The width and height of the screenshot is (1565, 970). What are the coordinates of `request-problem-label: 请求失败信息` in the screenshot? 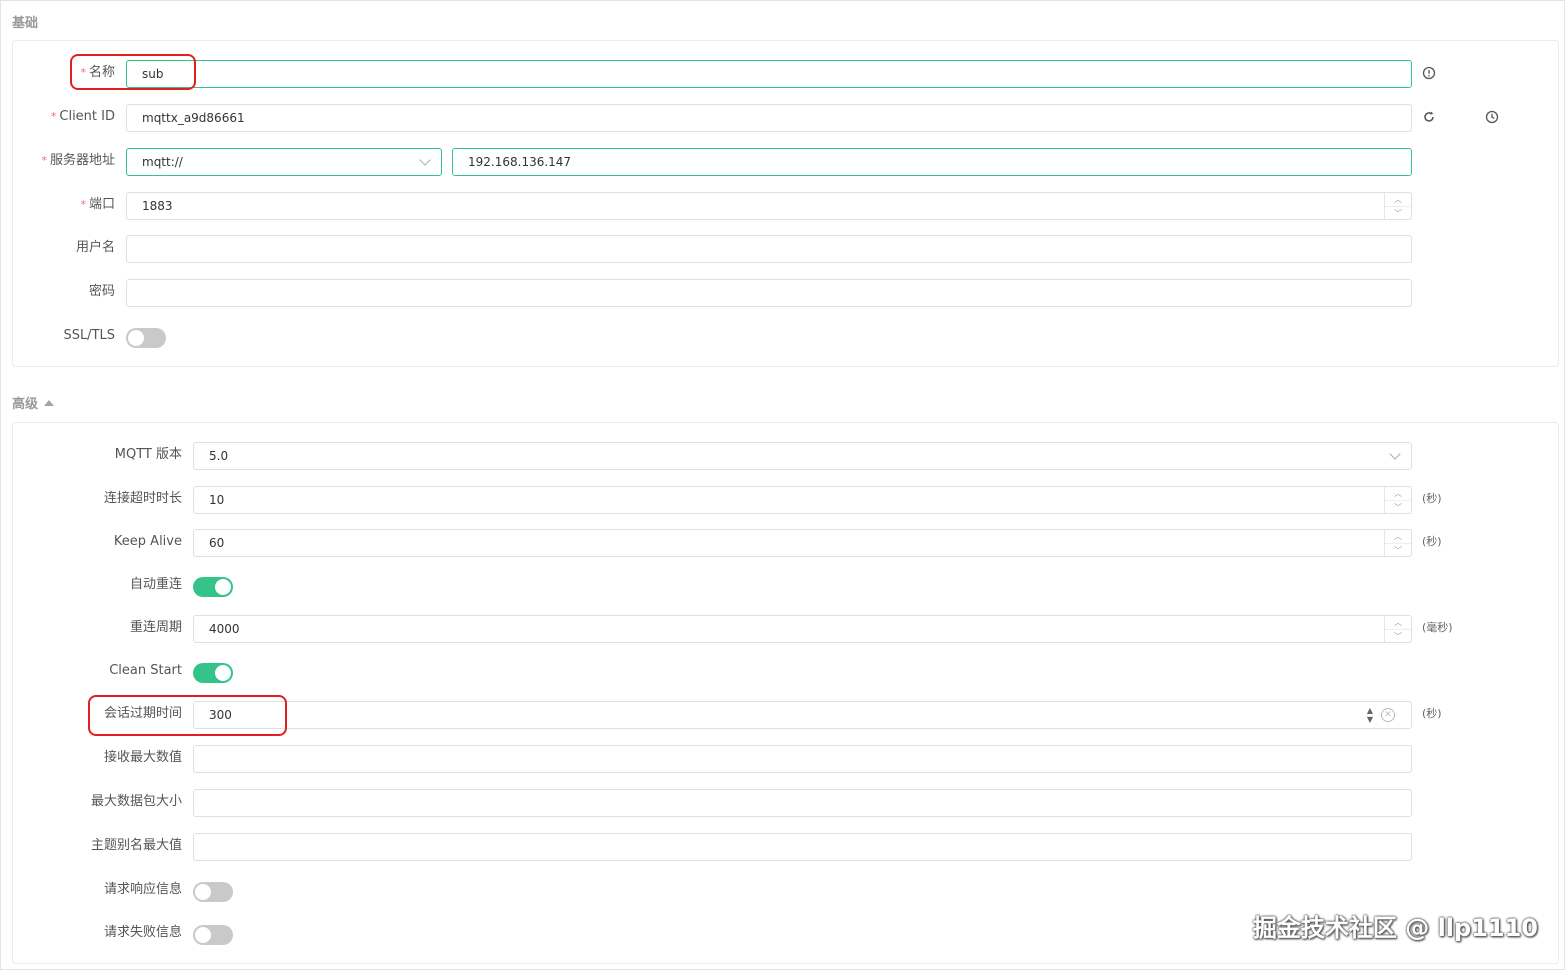 It's located at (142, 932).